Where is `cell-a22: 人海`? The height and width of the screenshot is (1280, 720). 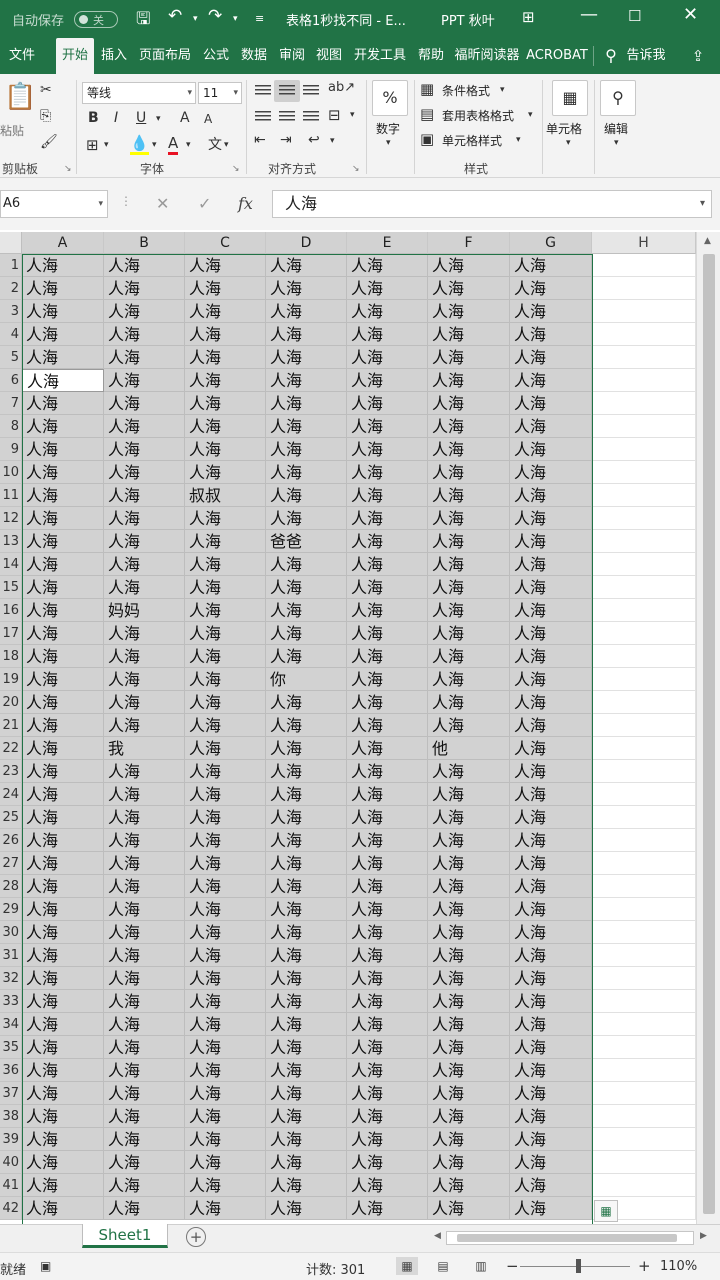 cell-a22: 人海 is located at coordinates (63, 748).